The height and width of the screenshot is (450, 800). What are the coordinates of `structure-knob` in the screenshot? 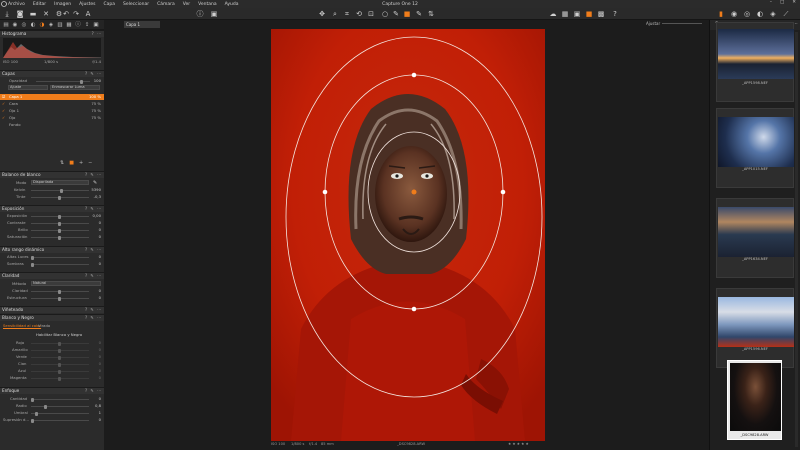 It's located at (59, 298).